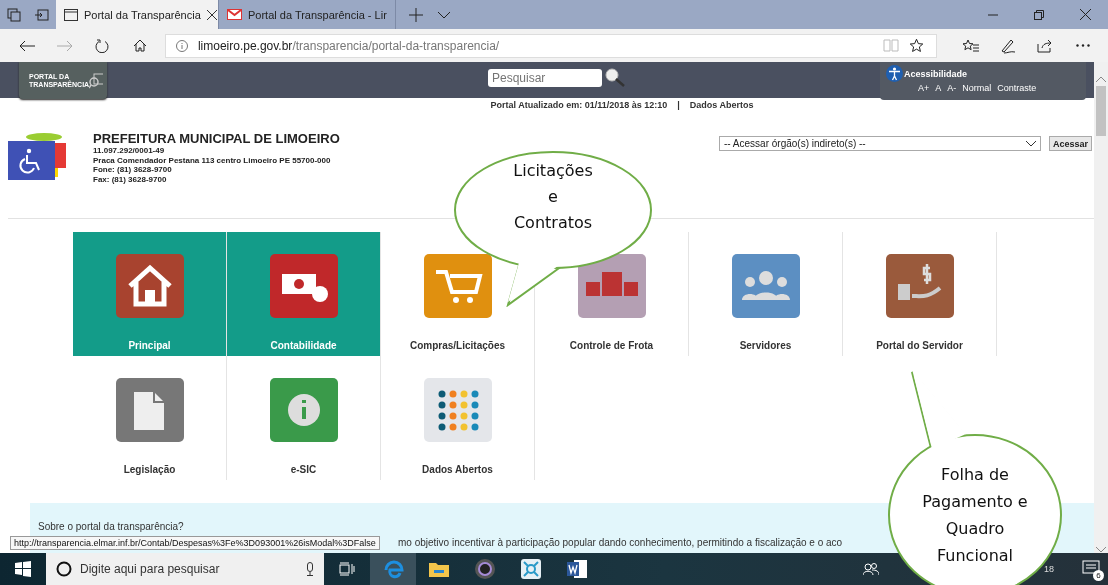 The image size is (1108, 585). I want to click on accessibility-option: Contraste, so click(1017, 88).